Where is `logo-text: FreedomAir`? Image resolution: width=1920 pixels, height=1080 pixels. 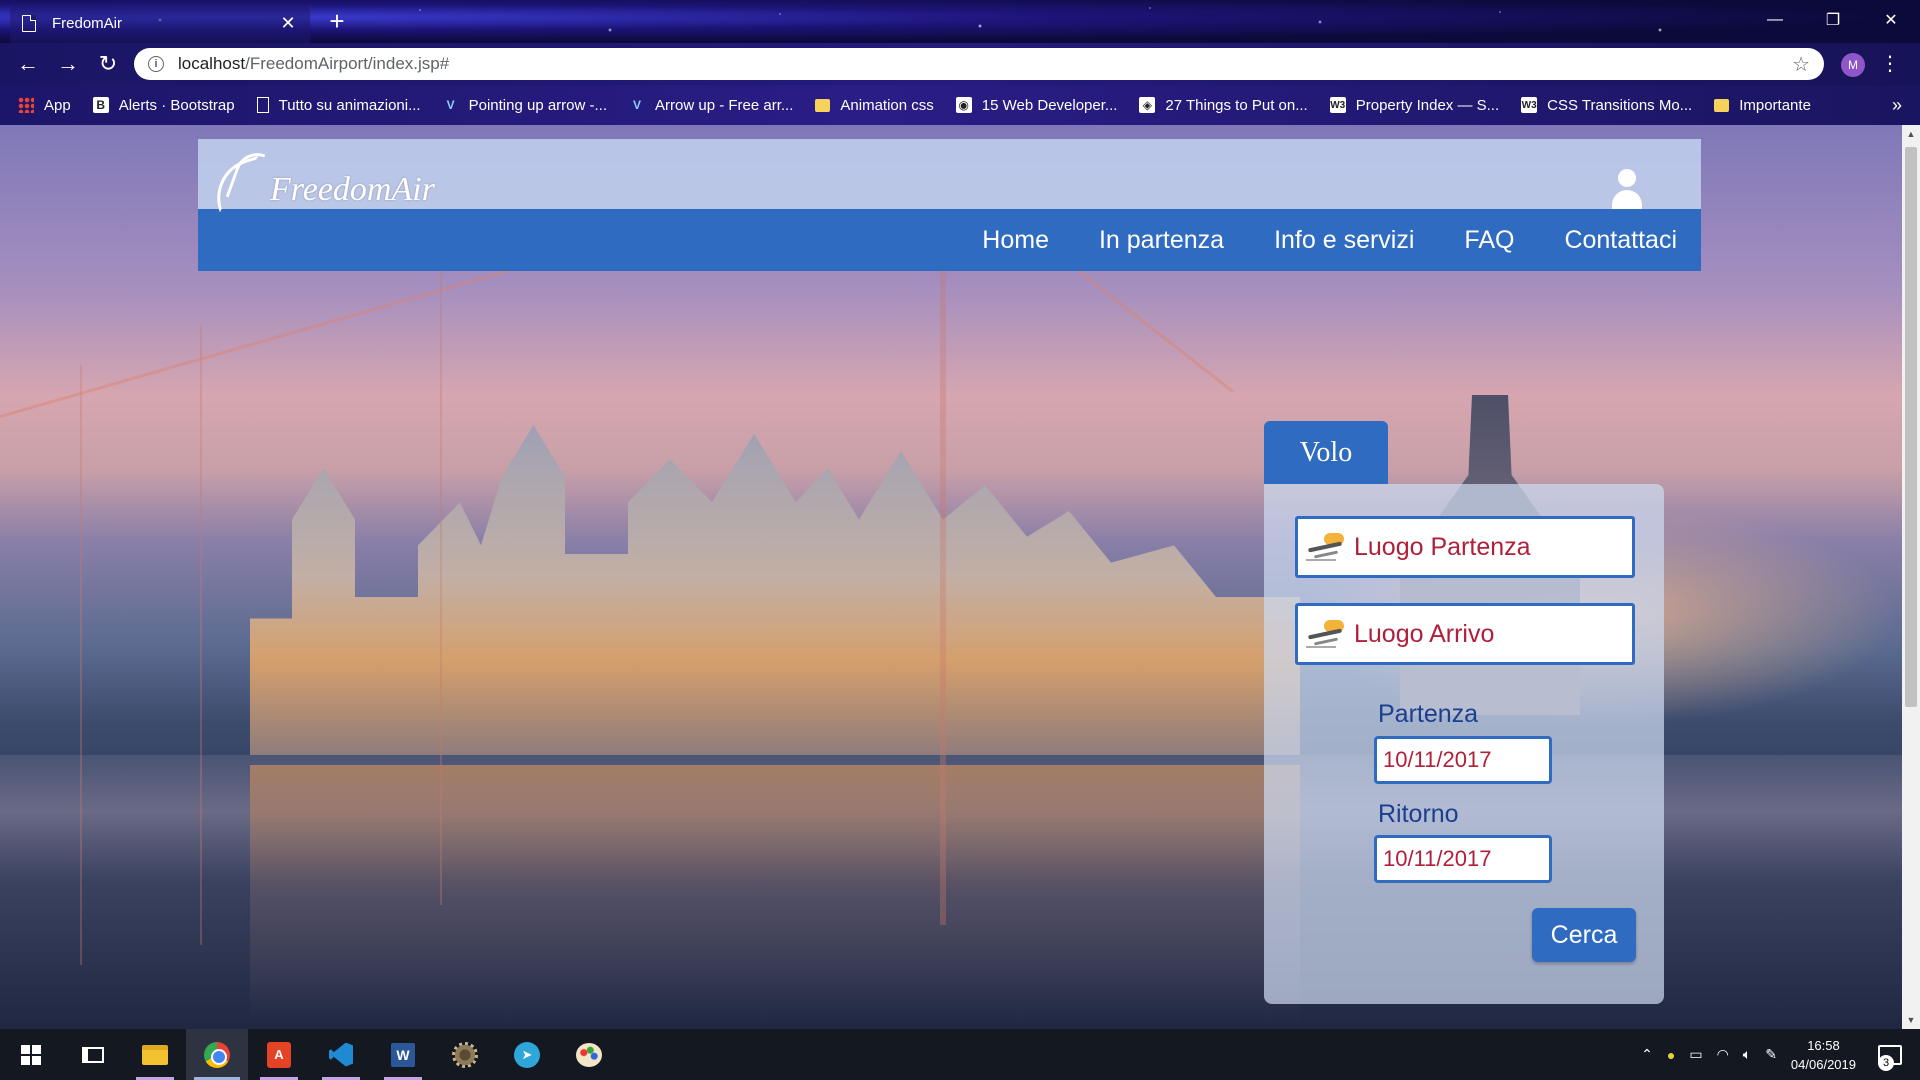
logo-text: FreedomAir is located at coordinates (352, 189).